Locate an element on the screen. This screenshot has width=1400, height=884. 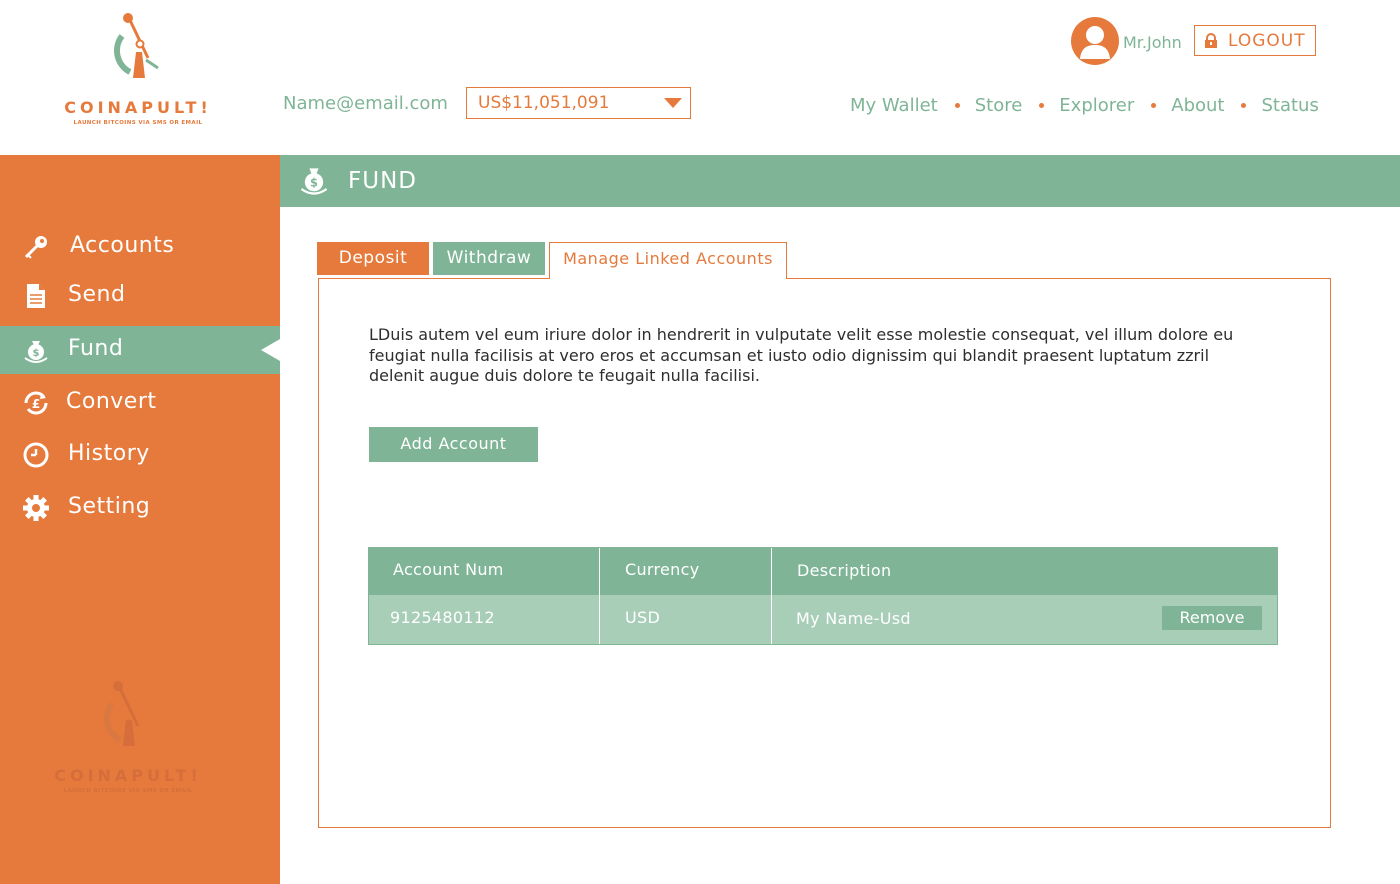
remove-button: Remove is located at coordinates (1212, 618).